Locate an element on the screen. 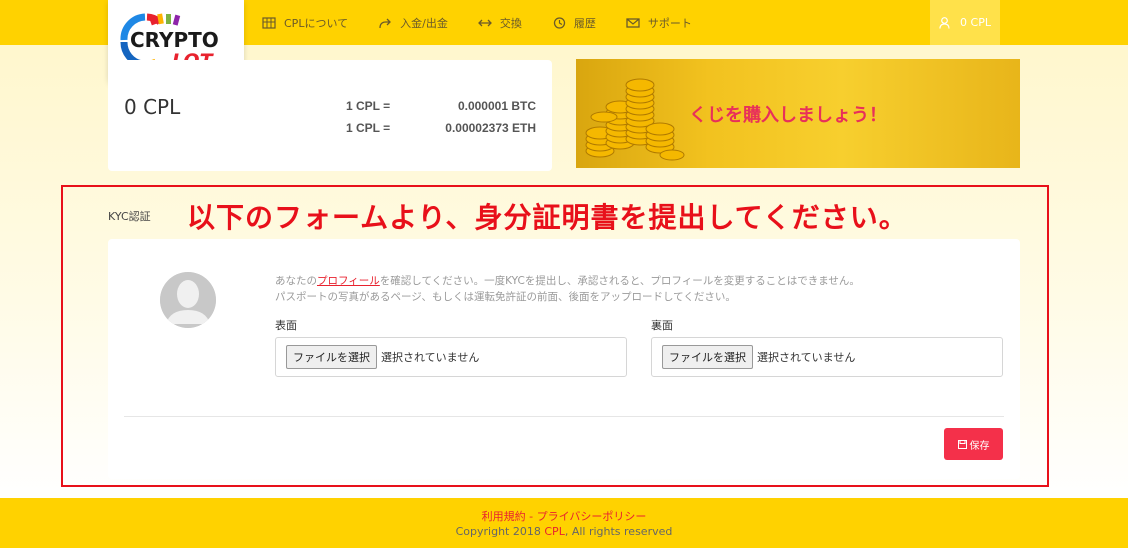  logo-text-crypto: CRYPTO is located at coordinates (174, 40).